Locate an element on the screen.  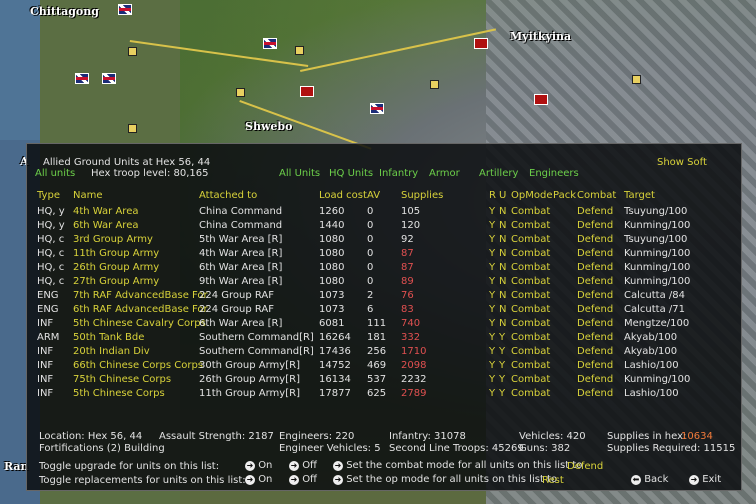
cell-unit-name: 11th Group Army is located at coordinates (116, 253).